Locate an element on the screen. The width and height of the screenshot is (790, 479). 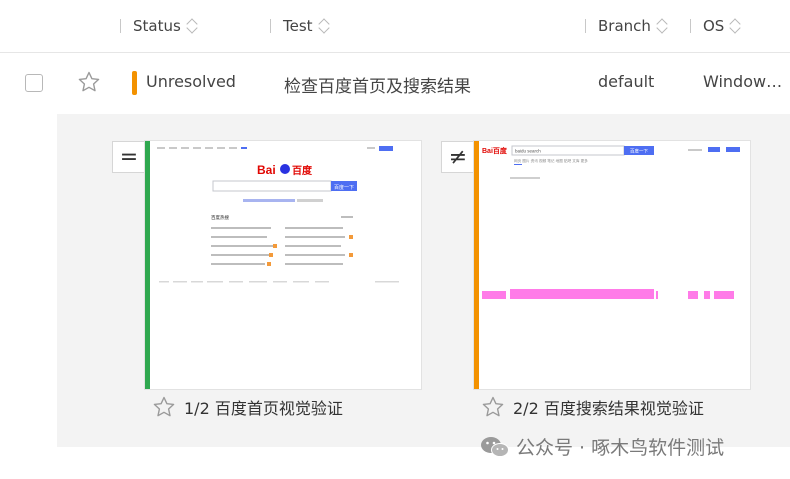
baidu-logo-cn: 百度 is located at coordinates (302, 170).